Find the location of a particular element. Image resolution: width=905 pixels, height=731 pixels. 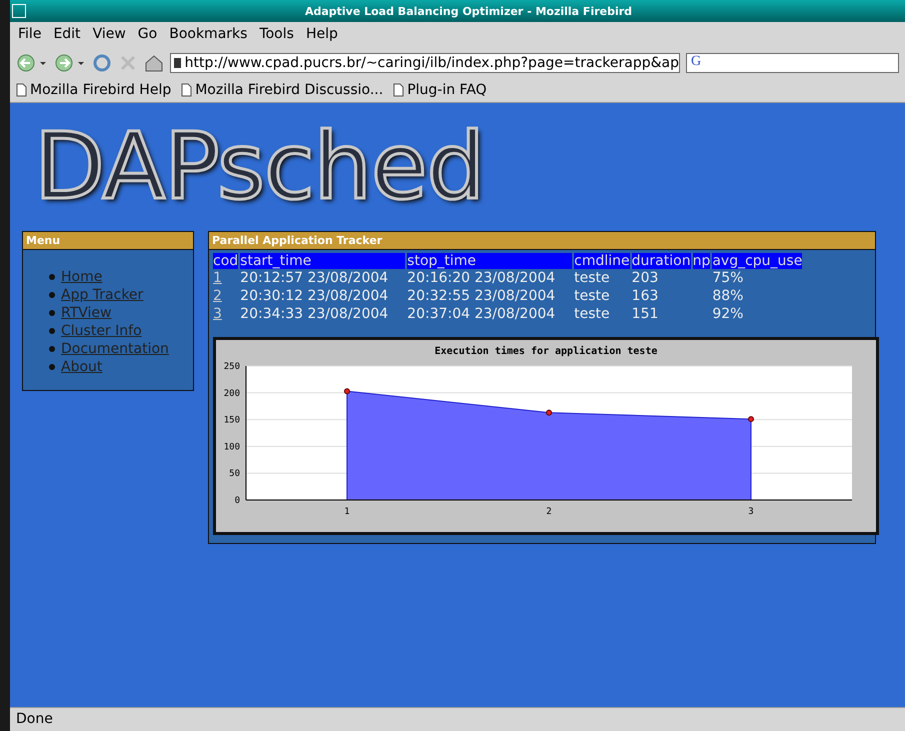

x-tick-label: 2 is located at coordinates (549, 512).